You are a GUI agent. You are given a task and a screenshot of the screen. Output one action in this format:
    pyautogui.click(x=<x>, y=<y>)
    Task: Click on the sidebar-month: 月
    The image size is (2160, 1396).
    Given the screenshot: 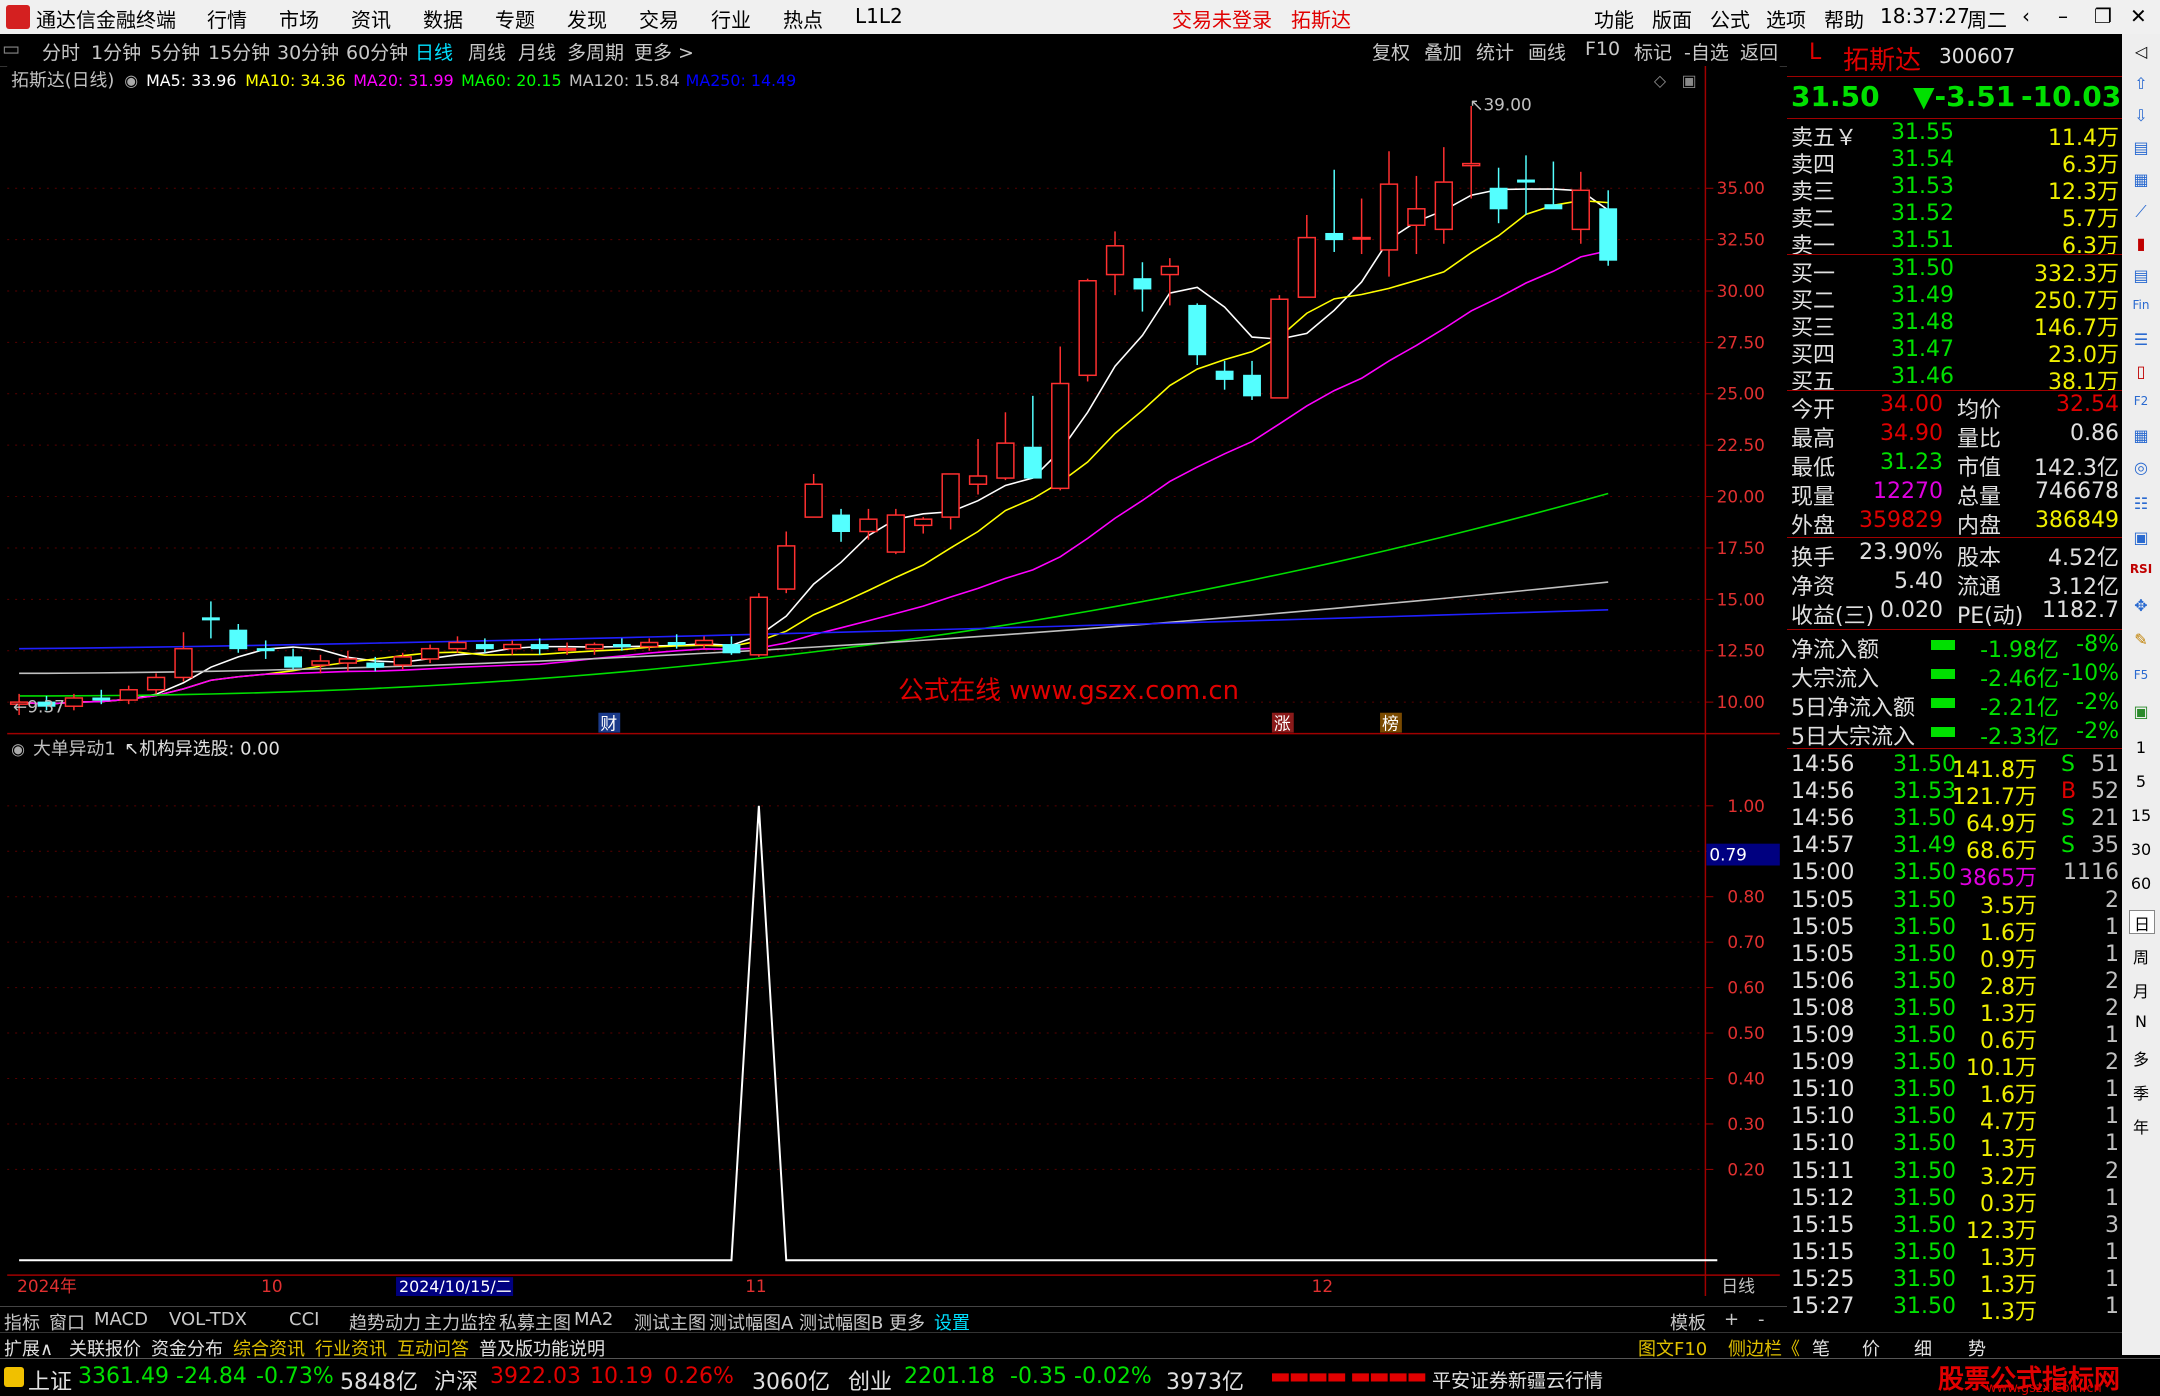 What is the action you would take?
    pyautogui.click(x=2141, y=989)
    